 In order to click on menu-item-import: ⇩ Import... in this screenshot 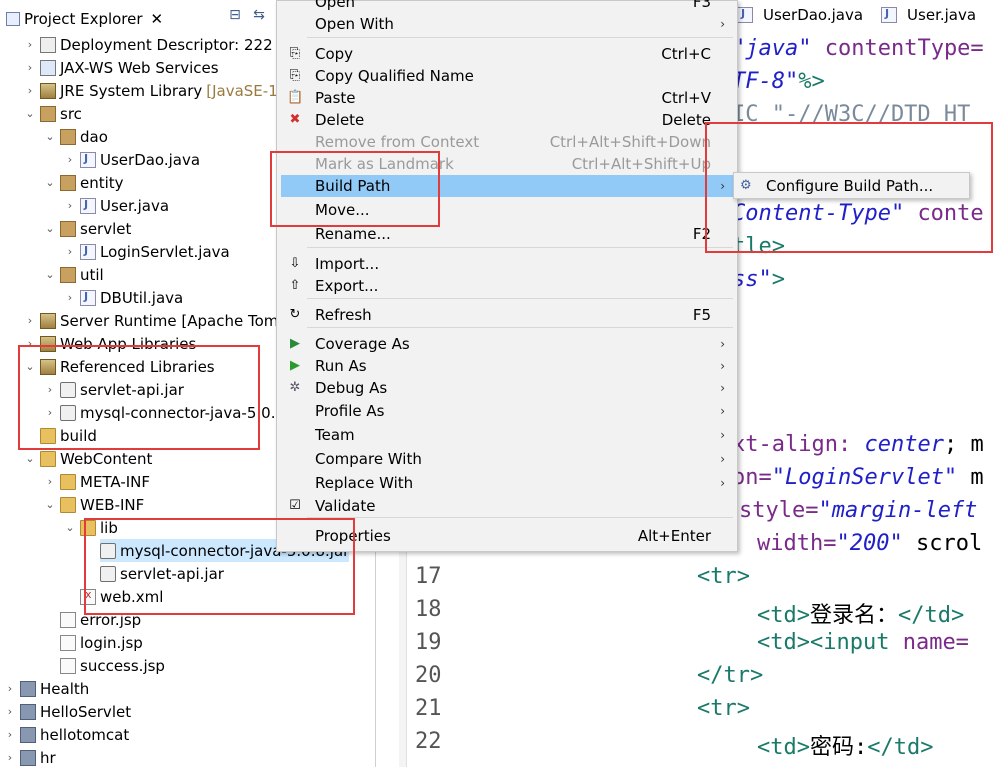, I will do `click(508, 264)`.